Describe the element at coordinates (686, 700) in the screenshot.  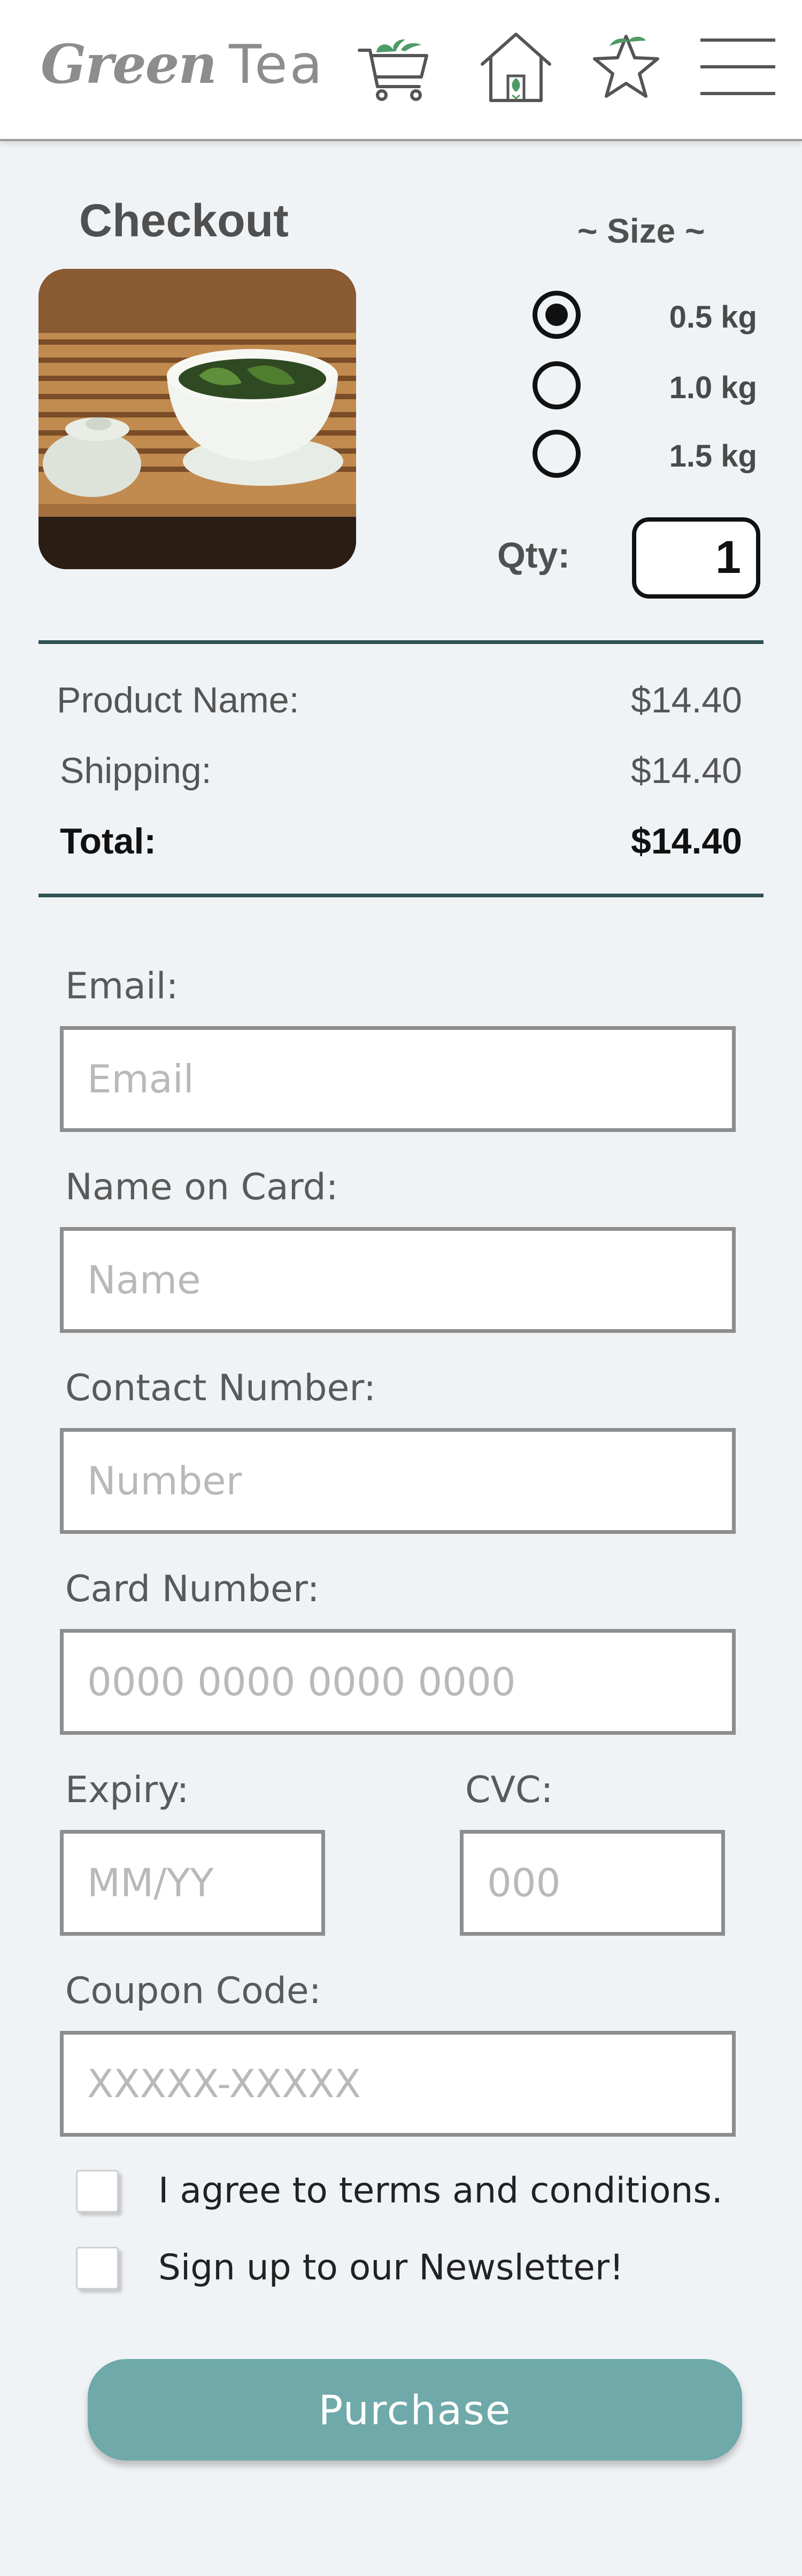
I see `product-price: $14.40` at that location.